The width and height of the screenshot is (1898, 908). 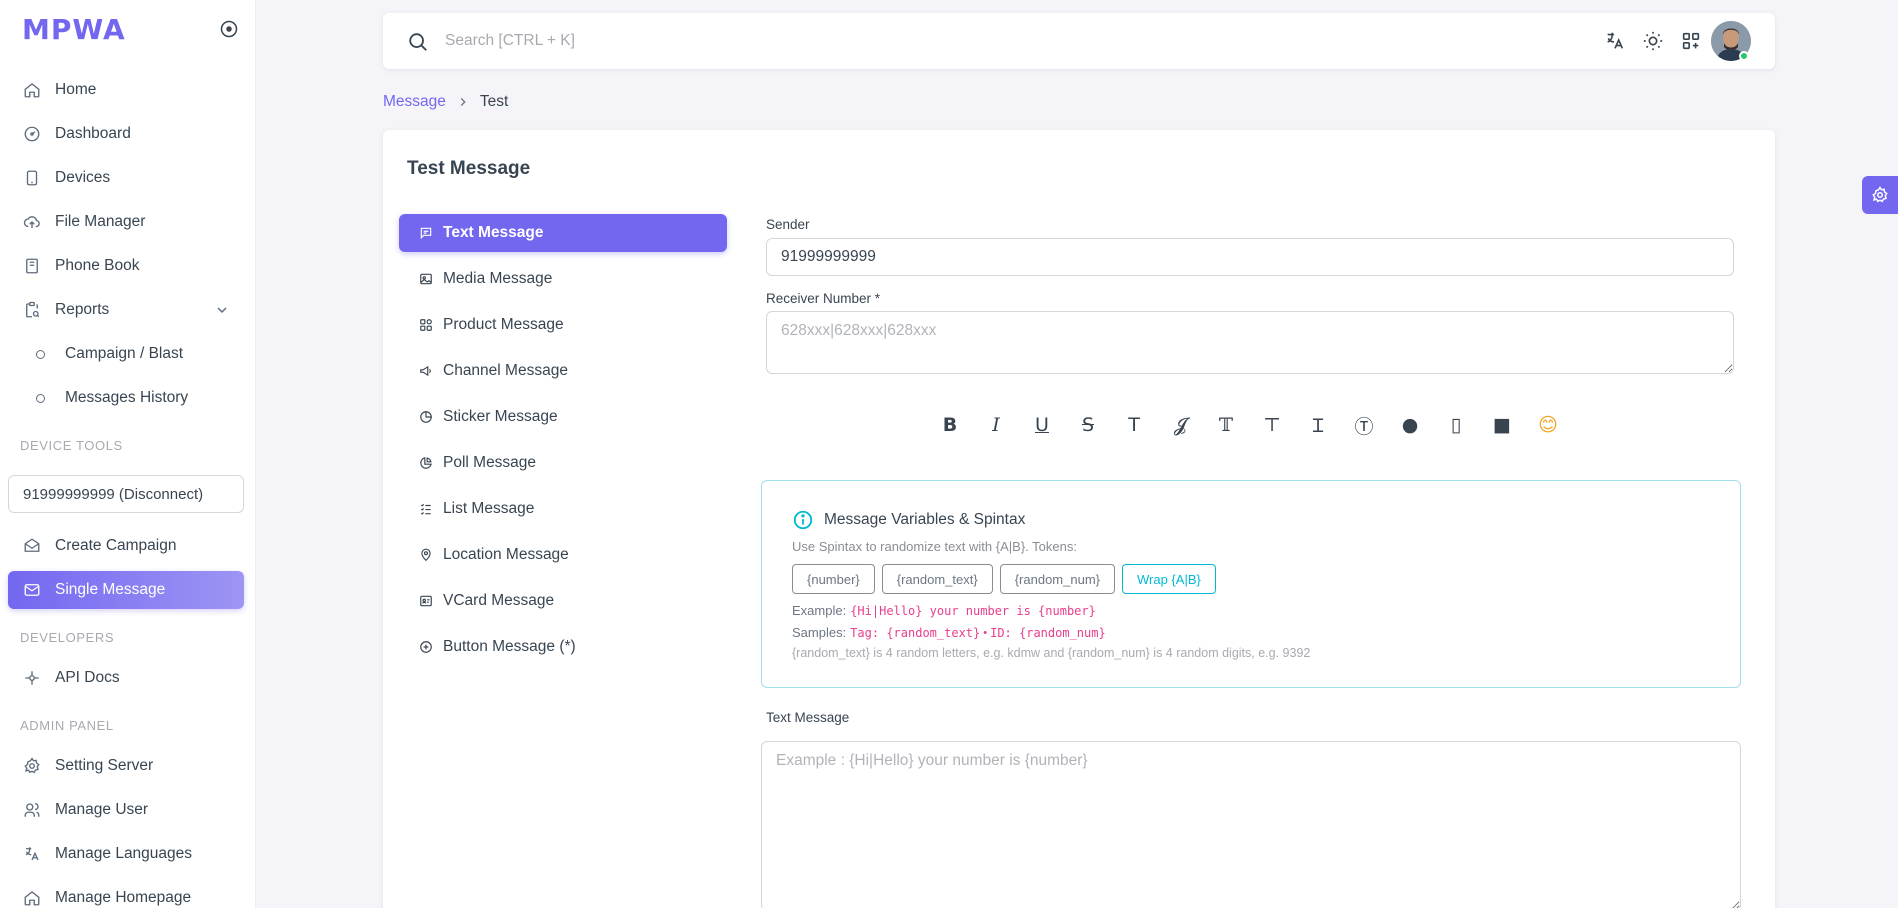 I want to click on sender-label: Sender, so click(x=788, y=224).